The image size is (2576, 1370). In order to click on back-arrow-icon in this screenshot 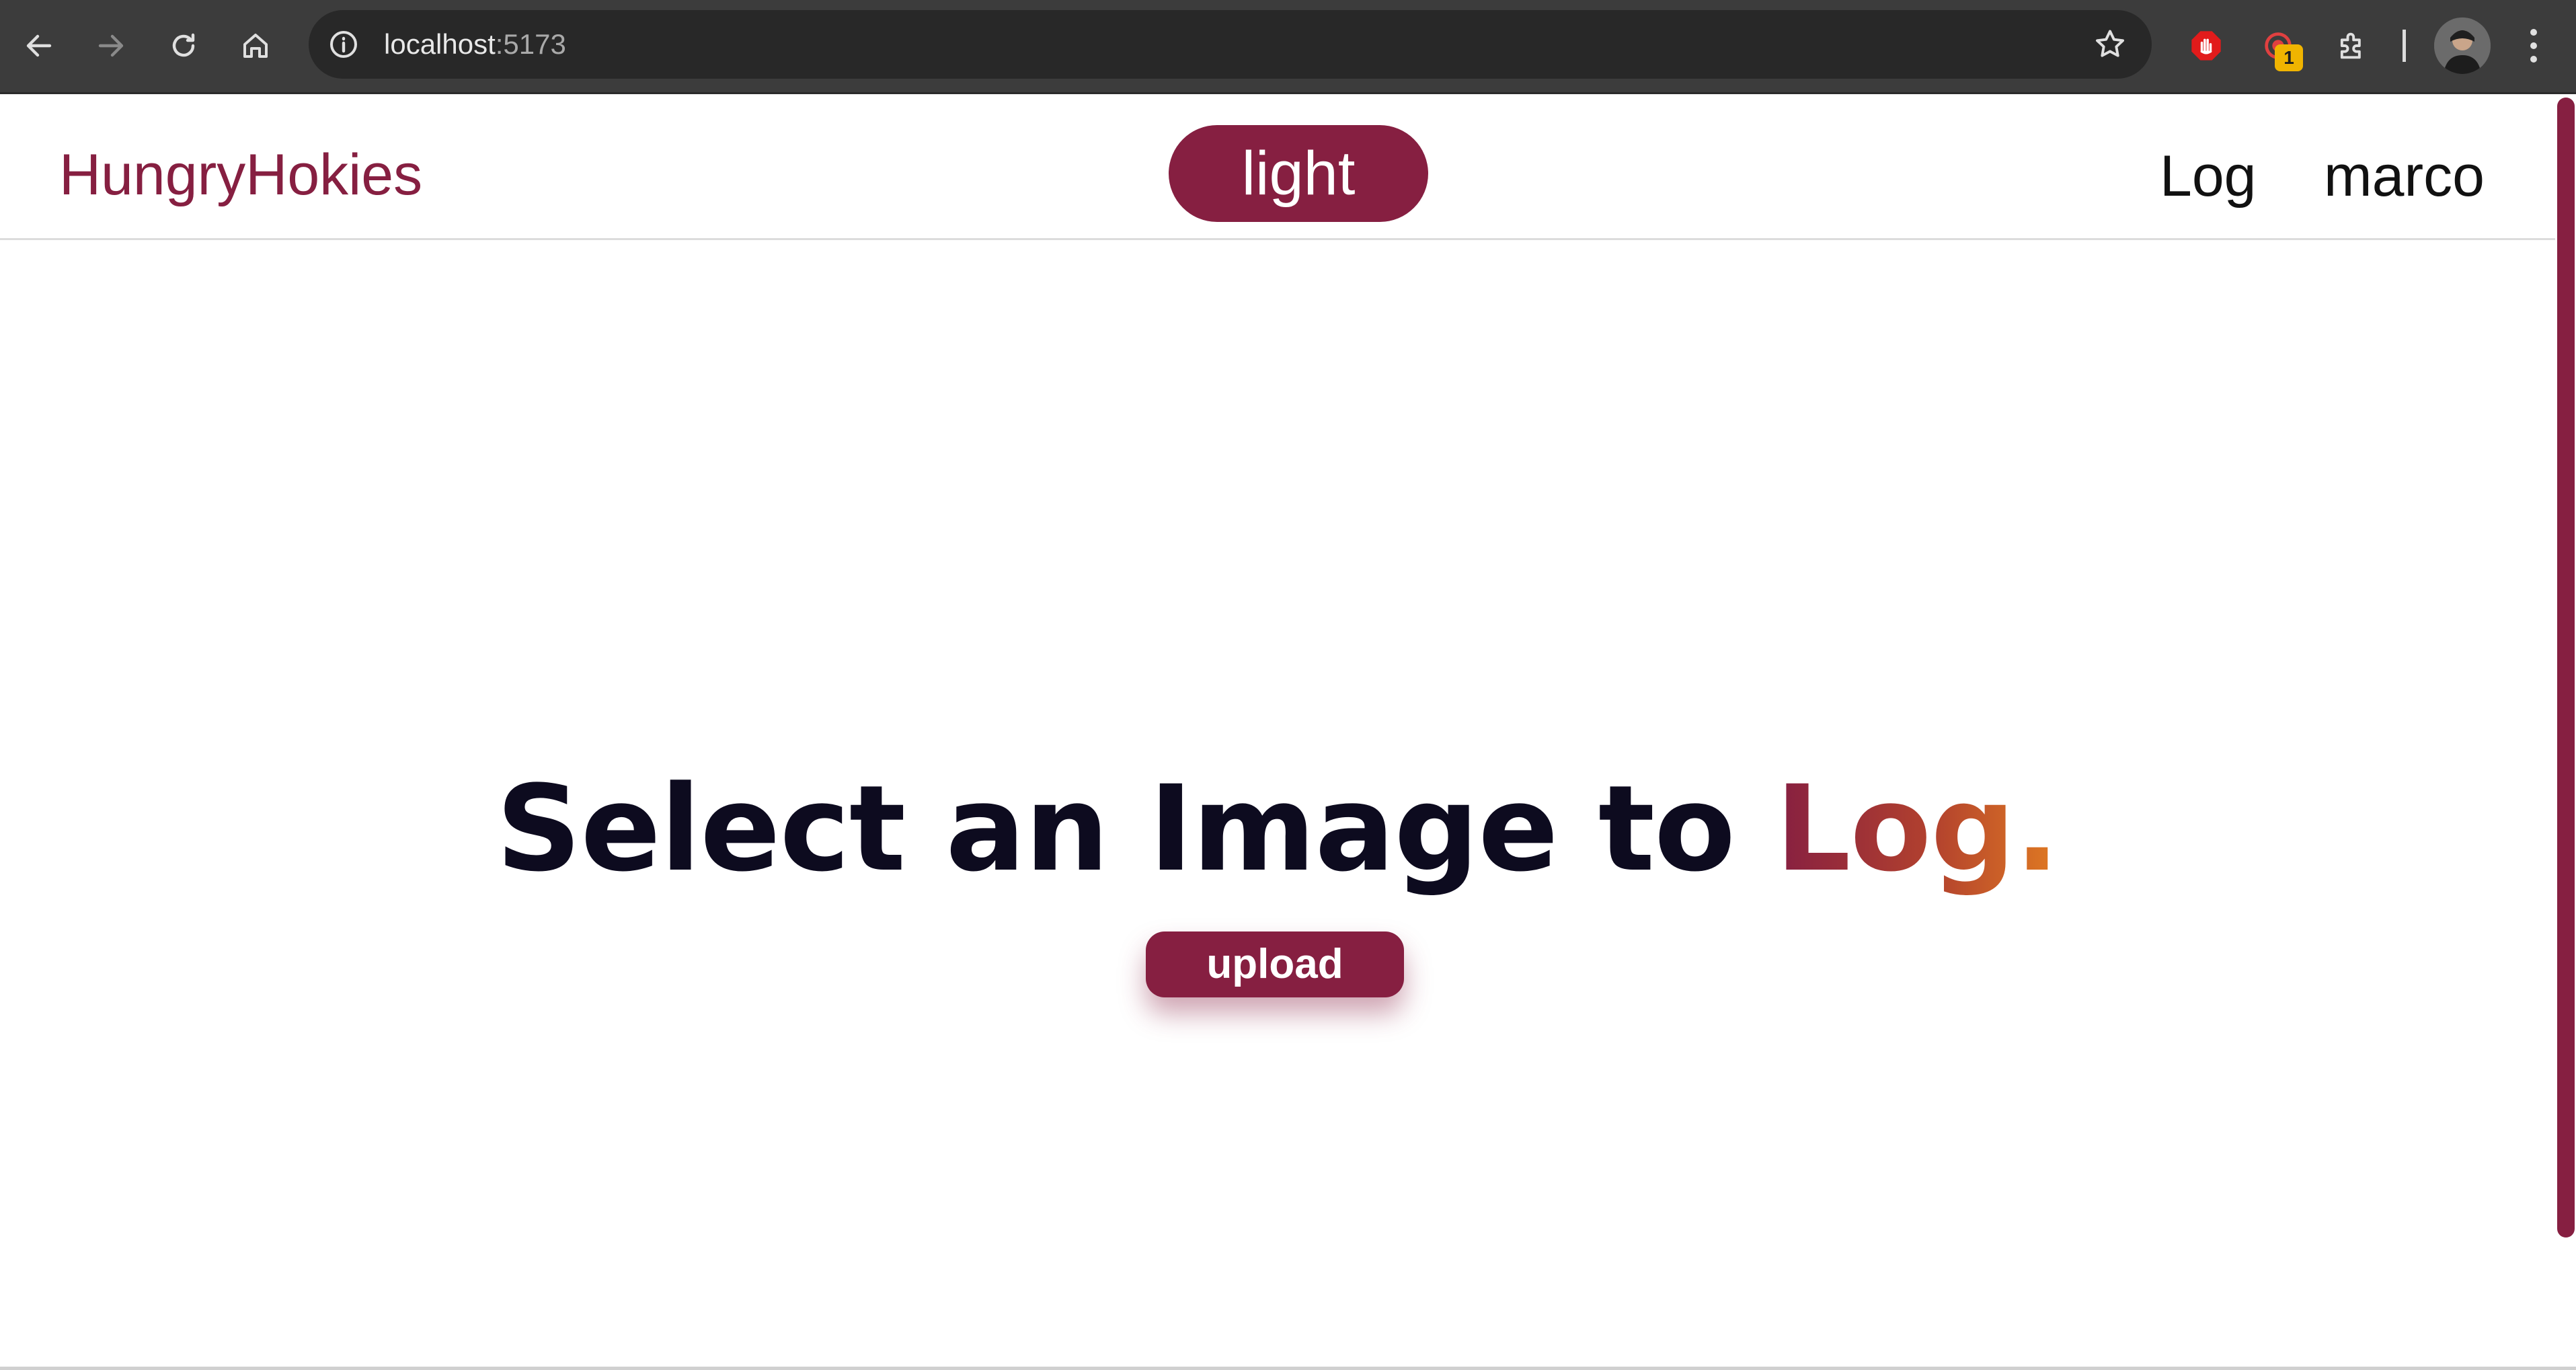, I will do `click(39, 45)`.